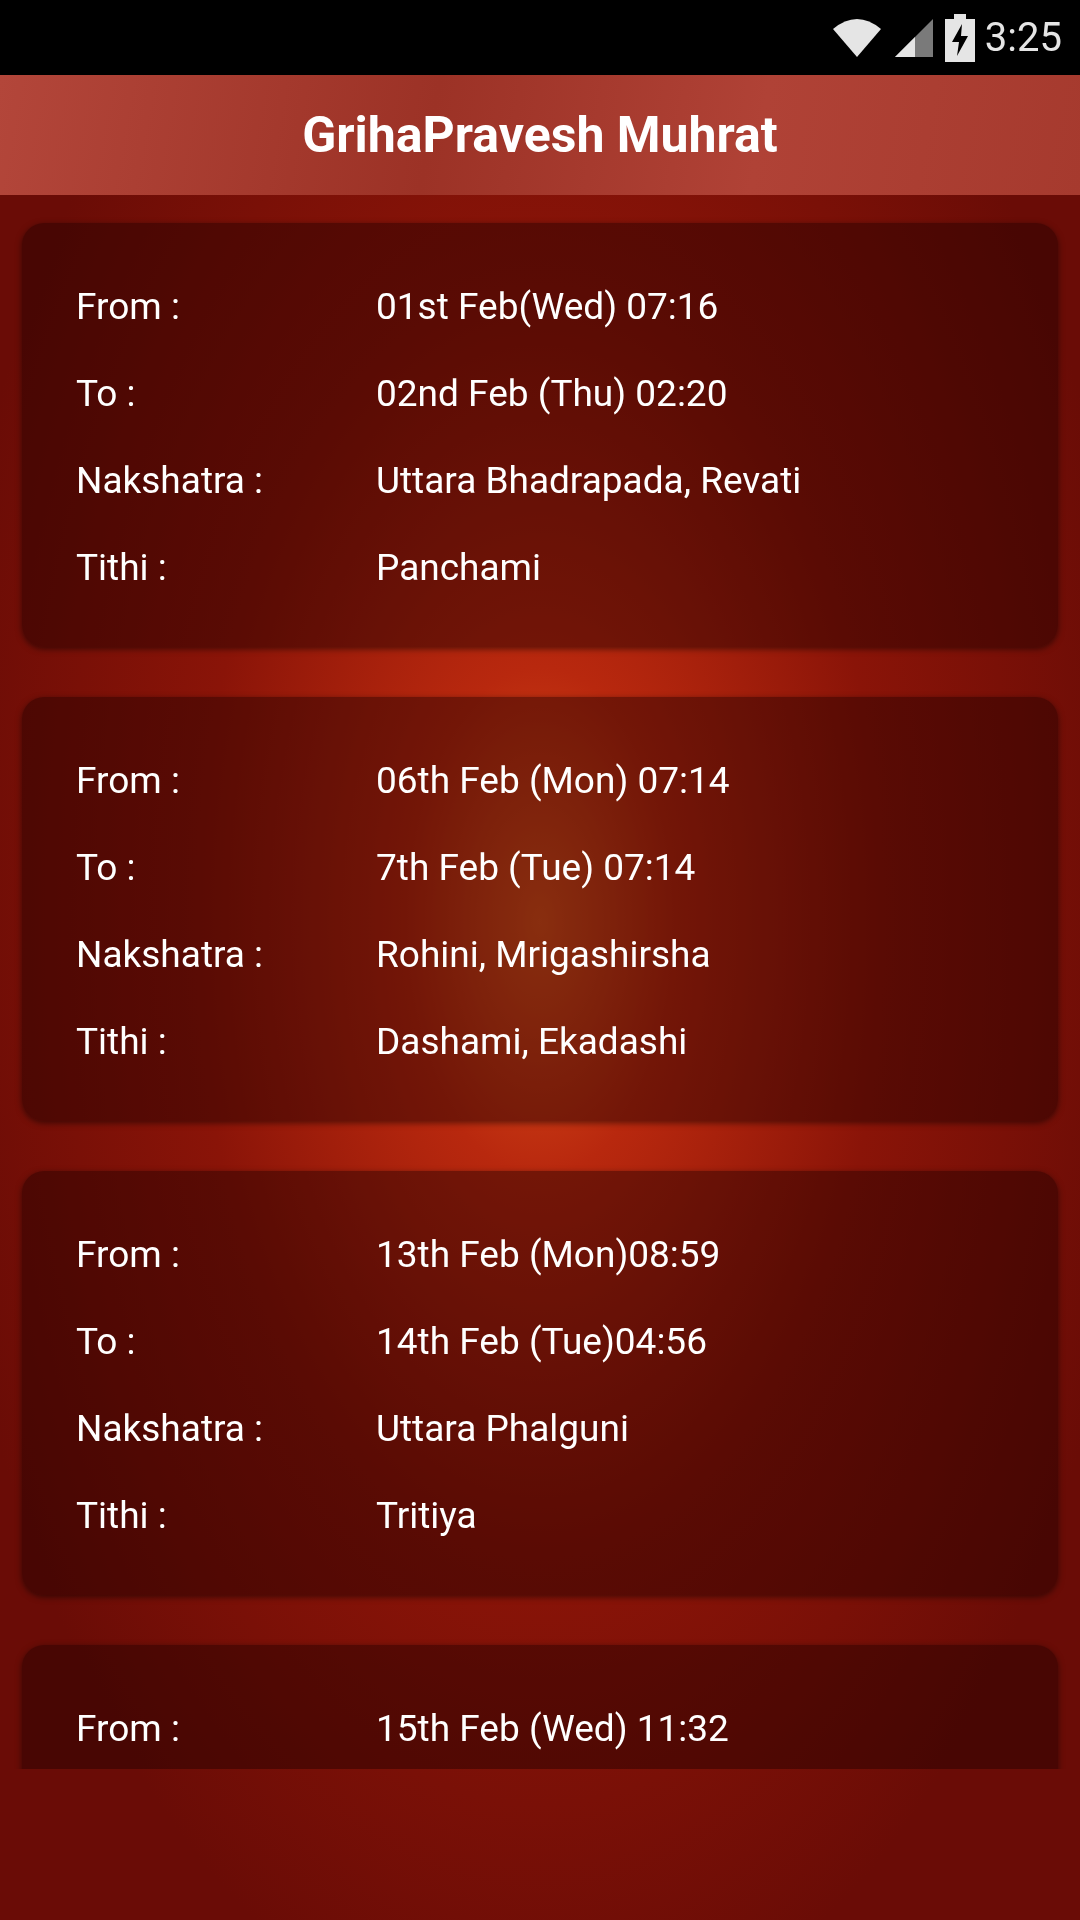 This screenshot has width=1080, height=1920. What do you see at coordinates (540, 135) in the screenshot?
I see `page-title: GrihaPravesh Muhrat` at bounding box center [540, 135].